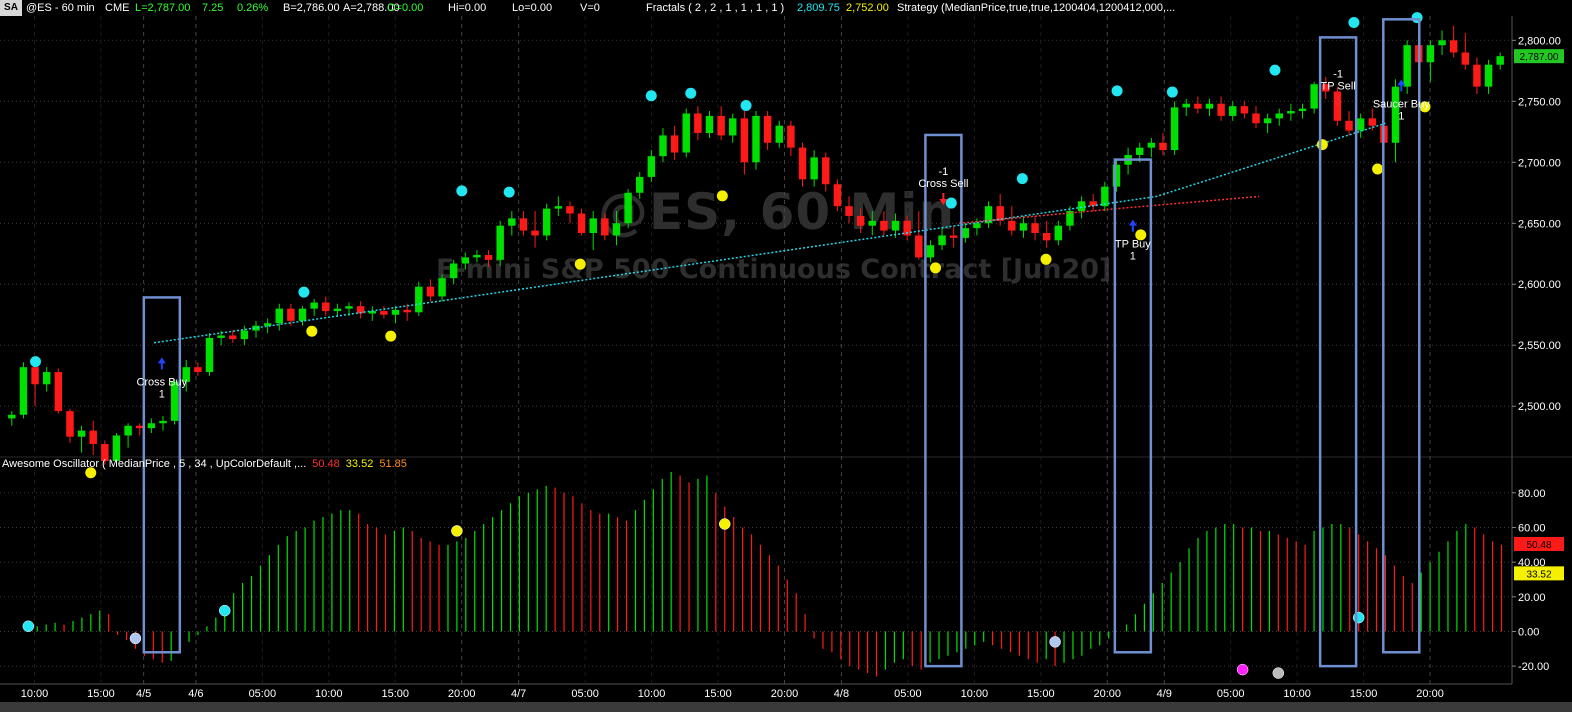 The width and height of the screenshot is (1572, 712). What do you see at coordinates (1539, 163) in the screenshot?
I see `price-tick-label: 2,700.00` at bounding box center [1539, 163].